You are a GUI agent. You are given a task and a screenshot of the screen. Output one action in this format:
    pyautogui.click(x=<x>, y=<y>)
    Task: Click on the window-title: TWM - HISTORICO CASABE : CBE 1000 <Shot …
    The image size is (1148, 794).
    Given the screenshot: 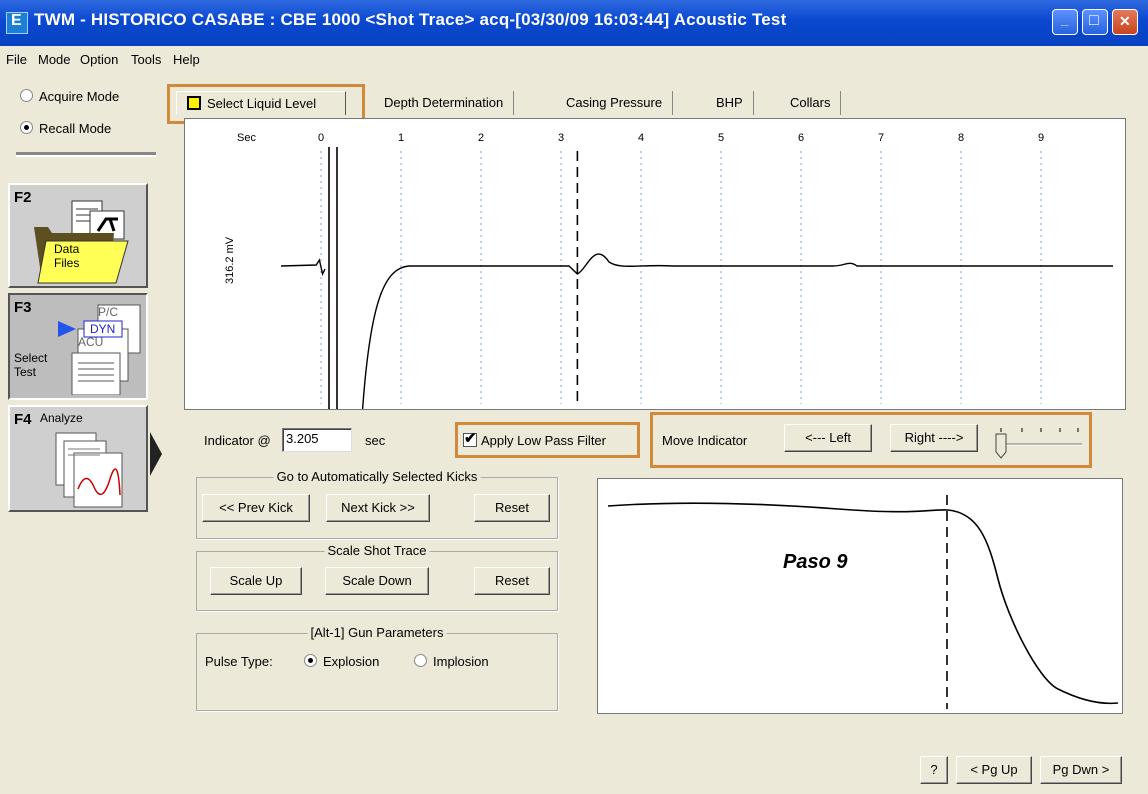 What is the action you would take?
    pyautogui.click(x=410, y=19)
    